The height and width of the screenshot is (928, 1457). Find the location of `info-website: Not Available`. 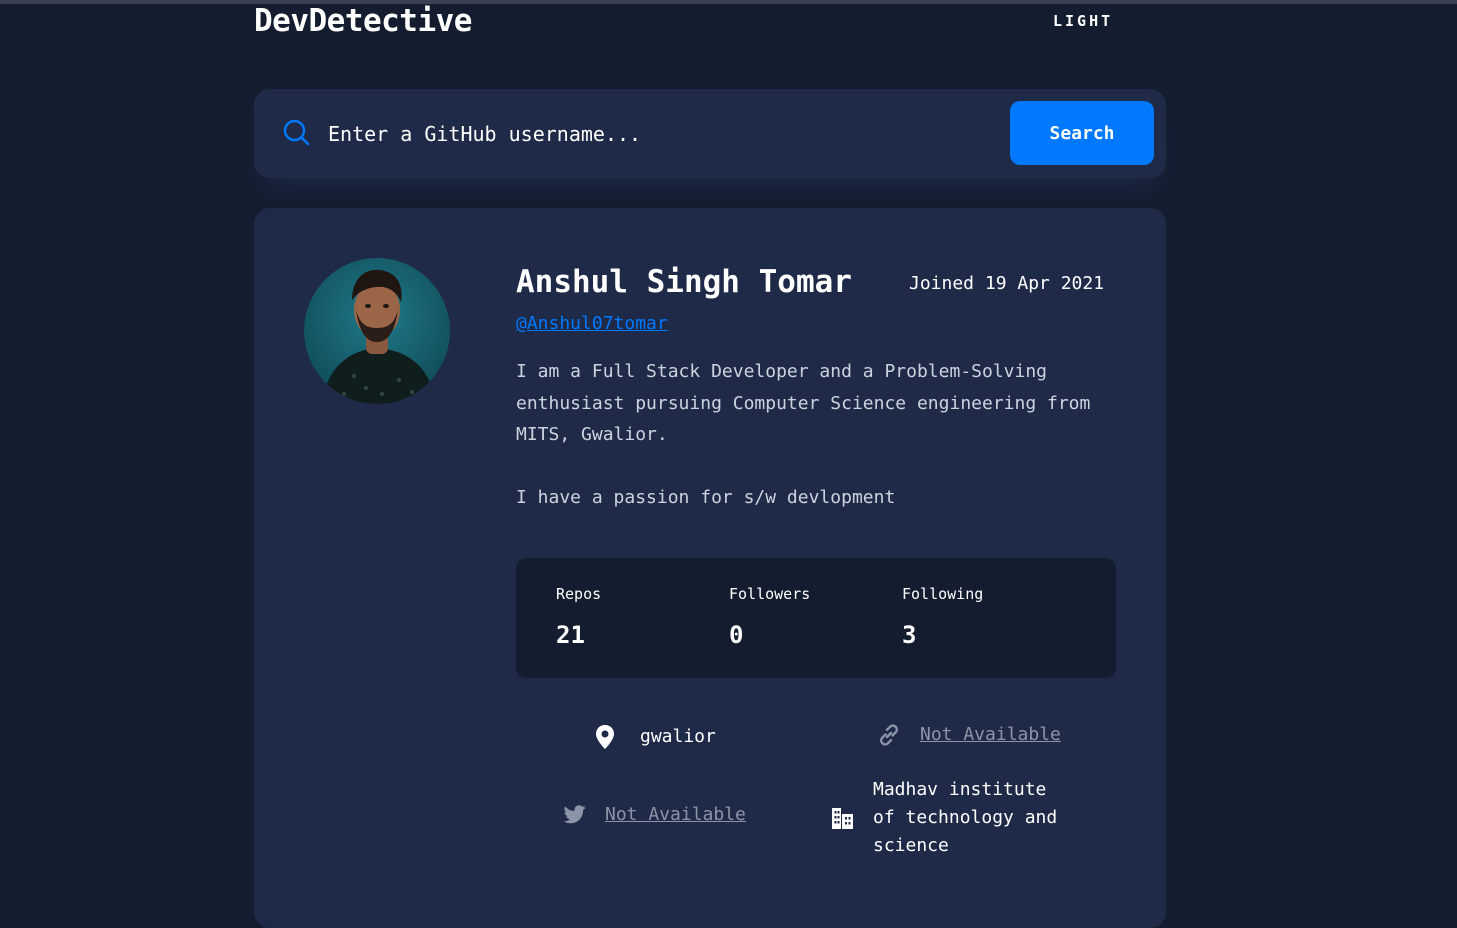

info-website: Not Available is located at coordinates (968, 735).